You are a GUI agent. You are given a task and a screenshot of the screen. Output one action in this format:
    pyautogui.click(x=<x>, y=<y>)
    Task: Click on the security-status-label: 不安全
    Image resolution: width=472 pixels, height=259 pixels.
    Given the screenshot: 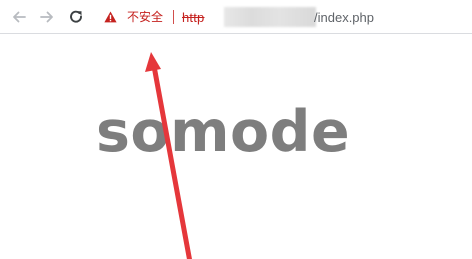 What is the action you would take?
    pyautogui.click(x=145, y=17)
    